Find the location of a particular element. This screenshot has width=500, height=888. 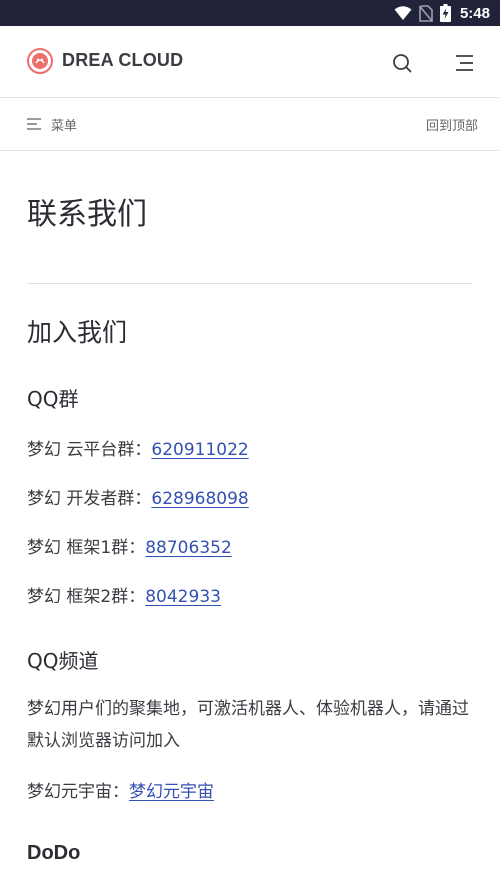

page-title: 联系我们 is located at coordinates (87, 214).